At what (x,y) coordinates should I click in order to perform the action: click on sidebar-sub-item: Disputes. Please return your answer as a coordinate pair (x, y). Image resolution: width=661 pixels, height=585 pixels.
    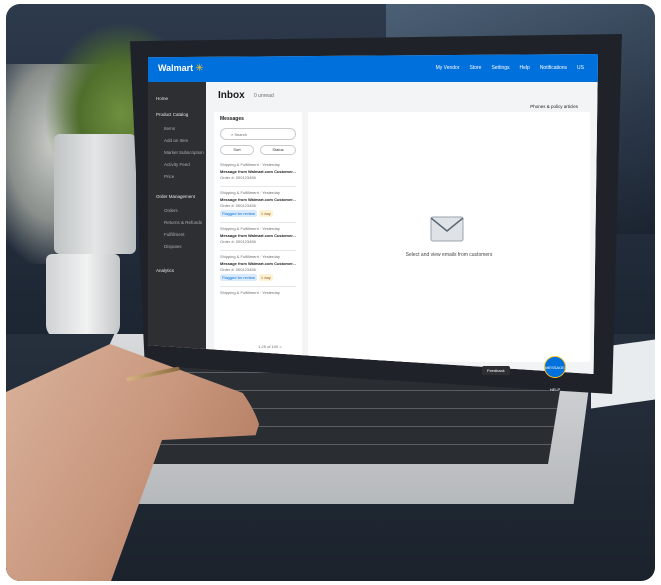
    Looking at the image, I should click on (173, 246).